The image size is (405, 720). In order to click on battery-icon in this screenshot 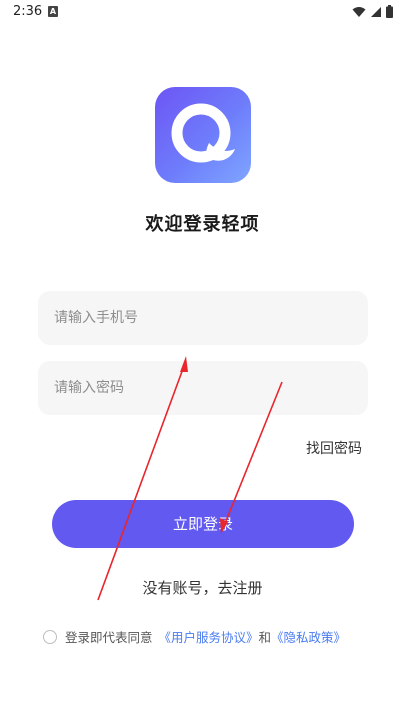, I will do `click(389, 11)`.